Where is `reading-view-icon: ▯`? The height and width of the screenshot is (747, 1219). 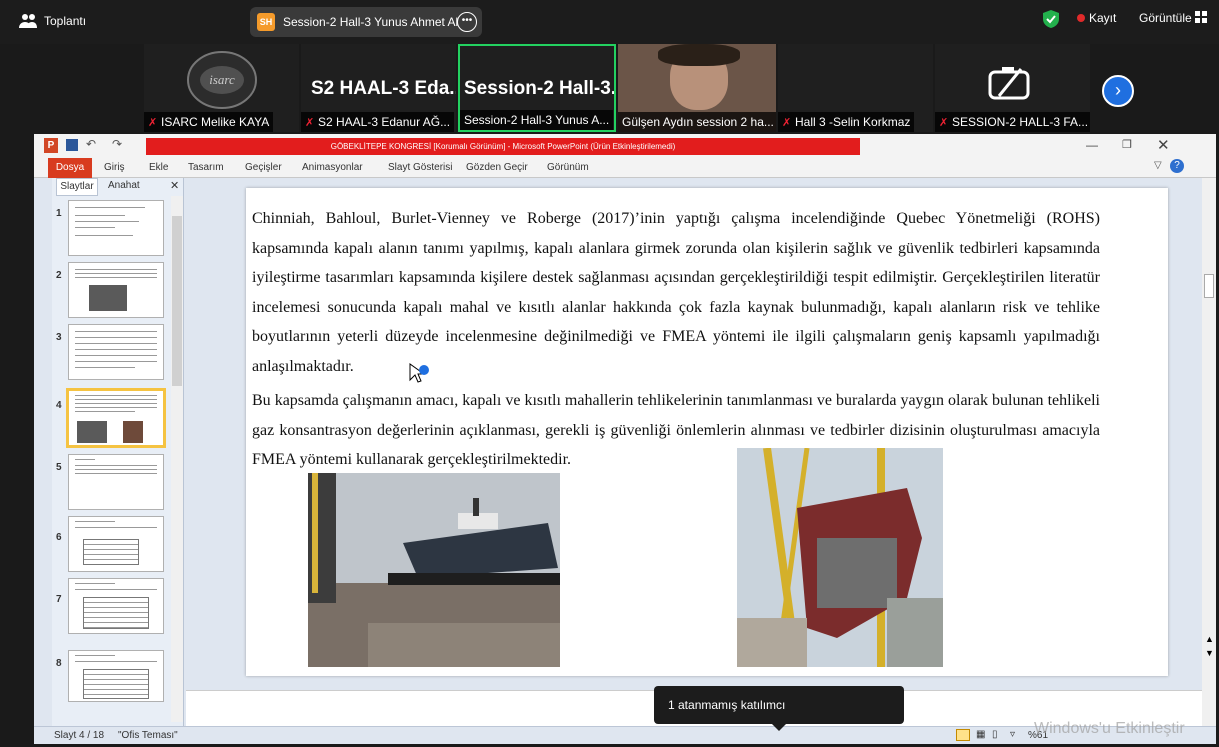 reading-view-icon: ▯ is located at coordinates (995, 734).